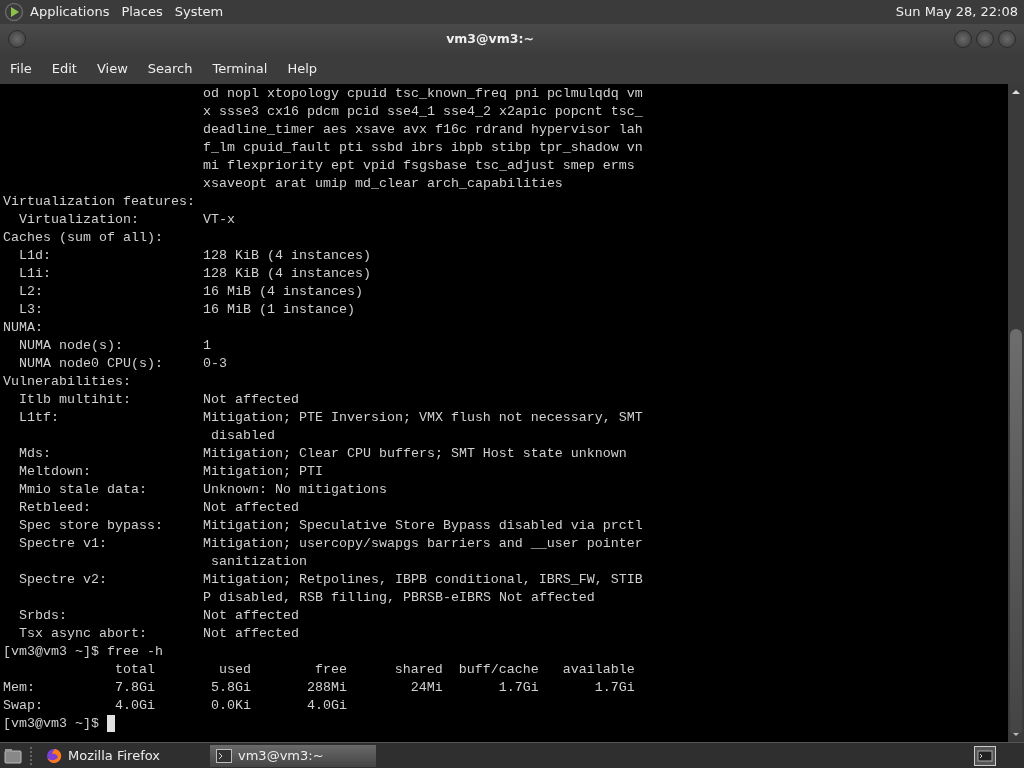  What do you see at coordinates (35, 274) in the screenshot?
I see `field-label: L1i:` at bounding box center [35, 274].